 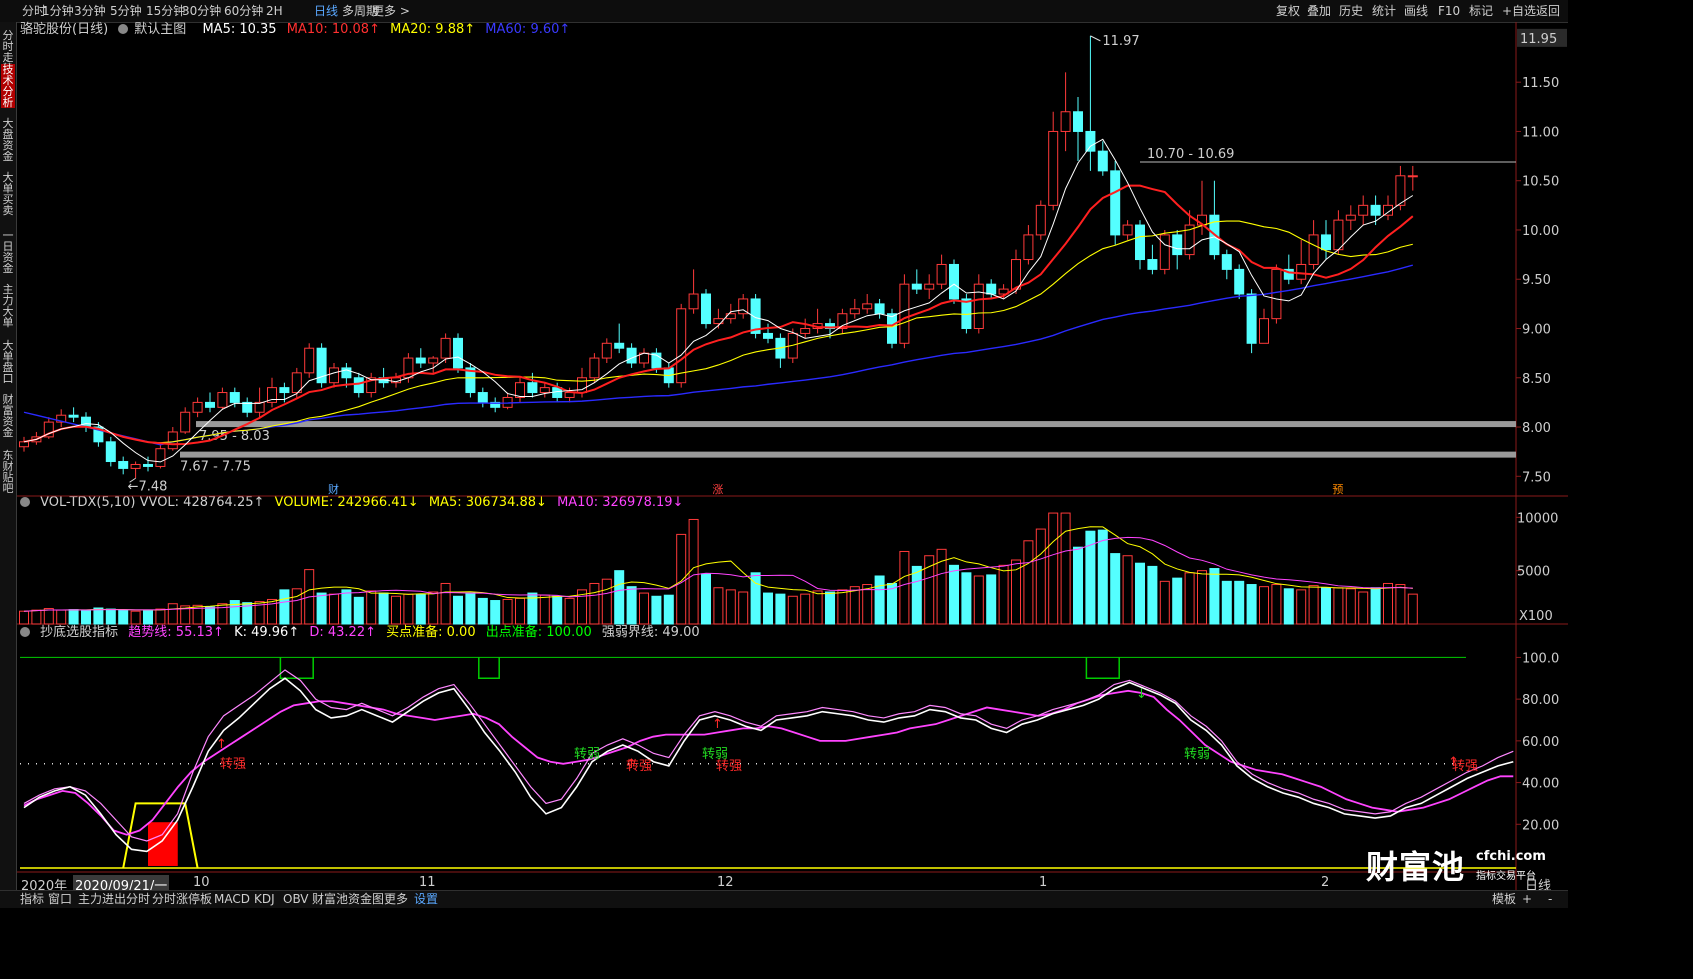 What do you see at coordinates (1190, 154) in the screenshot?
I see `resistance-label: 10.70 - 10.69` at bounding box center [1190, 154].